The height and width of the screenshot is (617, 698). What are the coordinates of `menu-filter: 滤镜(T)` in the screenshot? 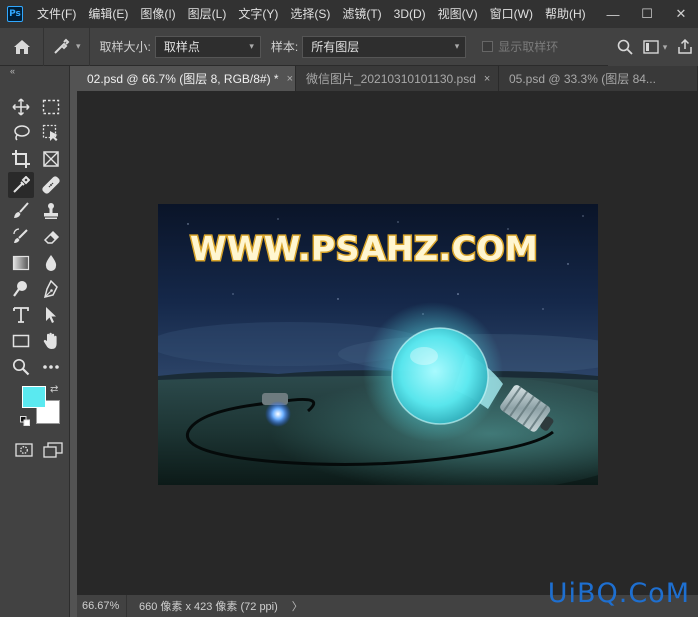 It's located at (361, 14).